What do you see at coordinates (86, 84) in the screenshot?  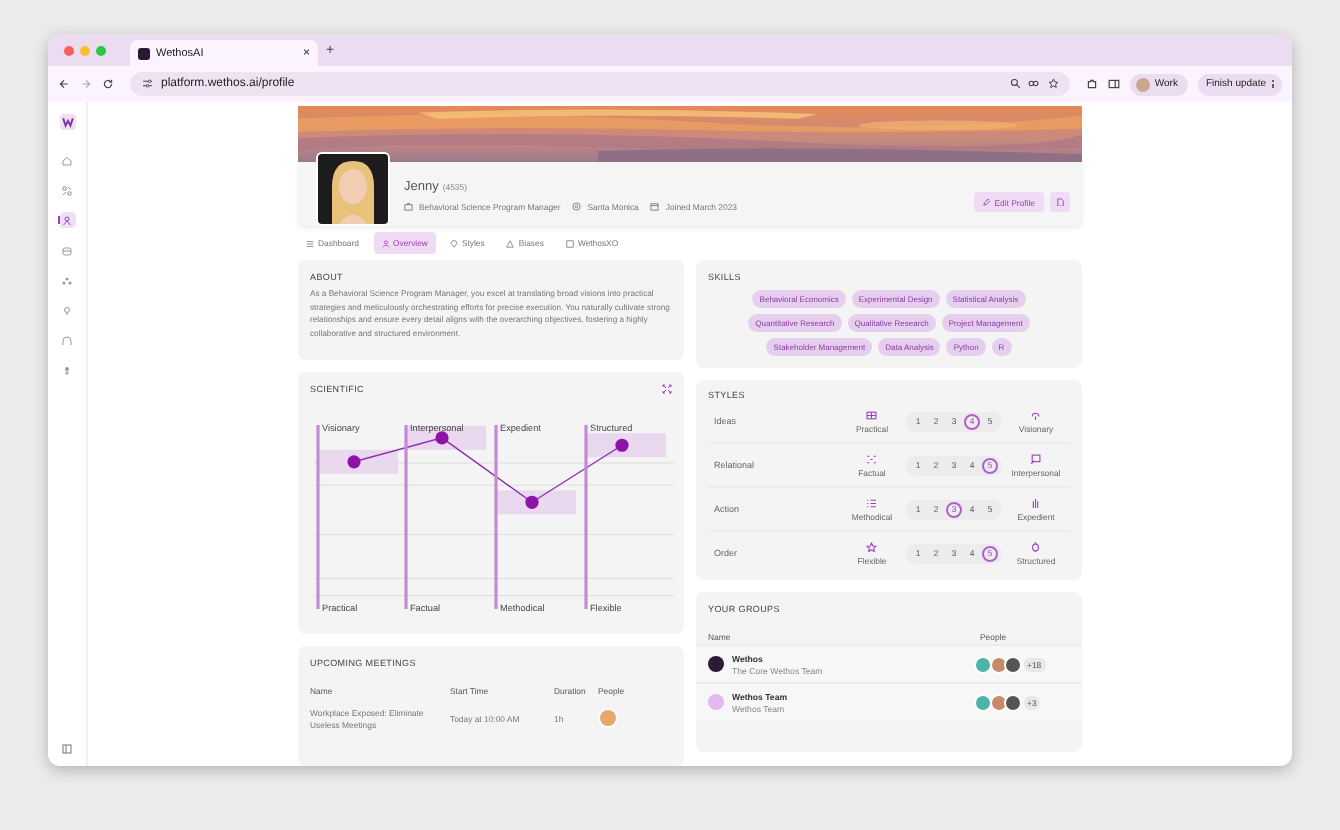 I see `forward-icon` at bounding box center [86, 84].